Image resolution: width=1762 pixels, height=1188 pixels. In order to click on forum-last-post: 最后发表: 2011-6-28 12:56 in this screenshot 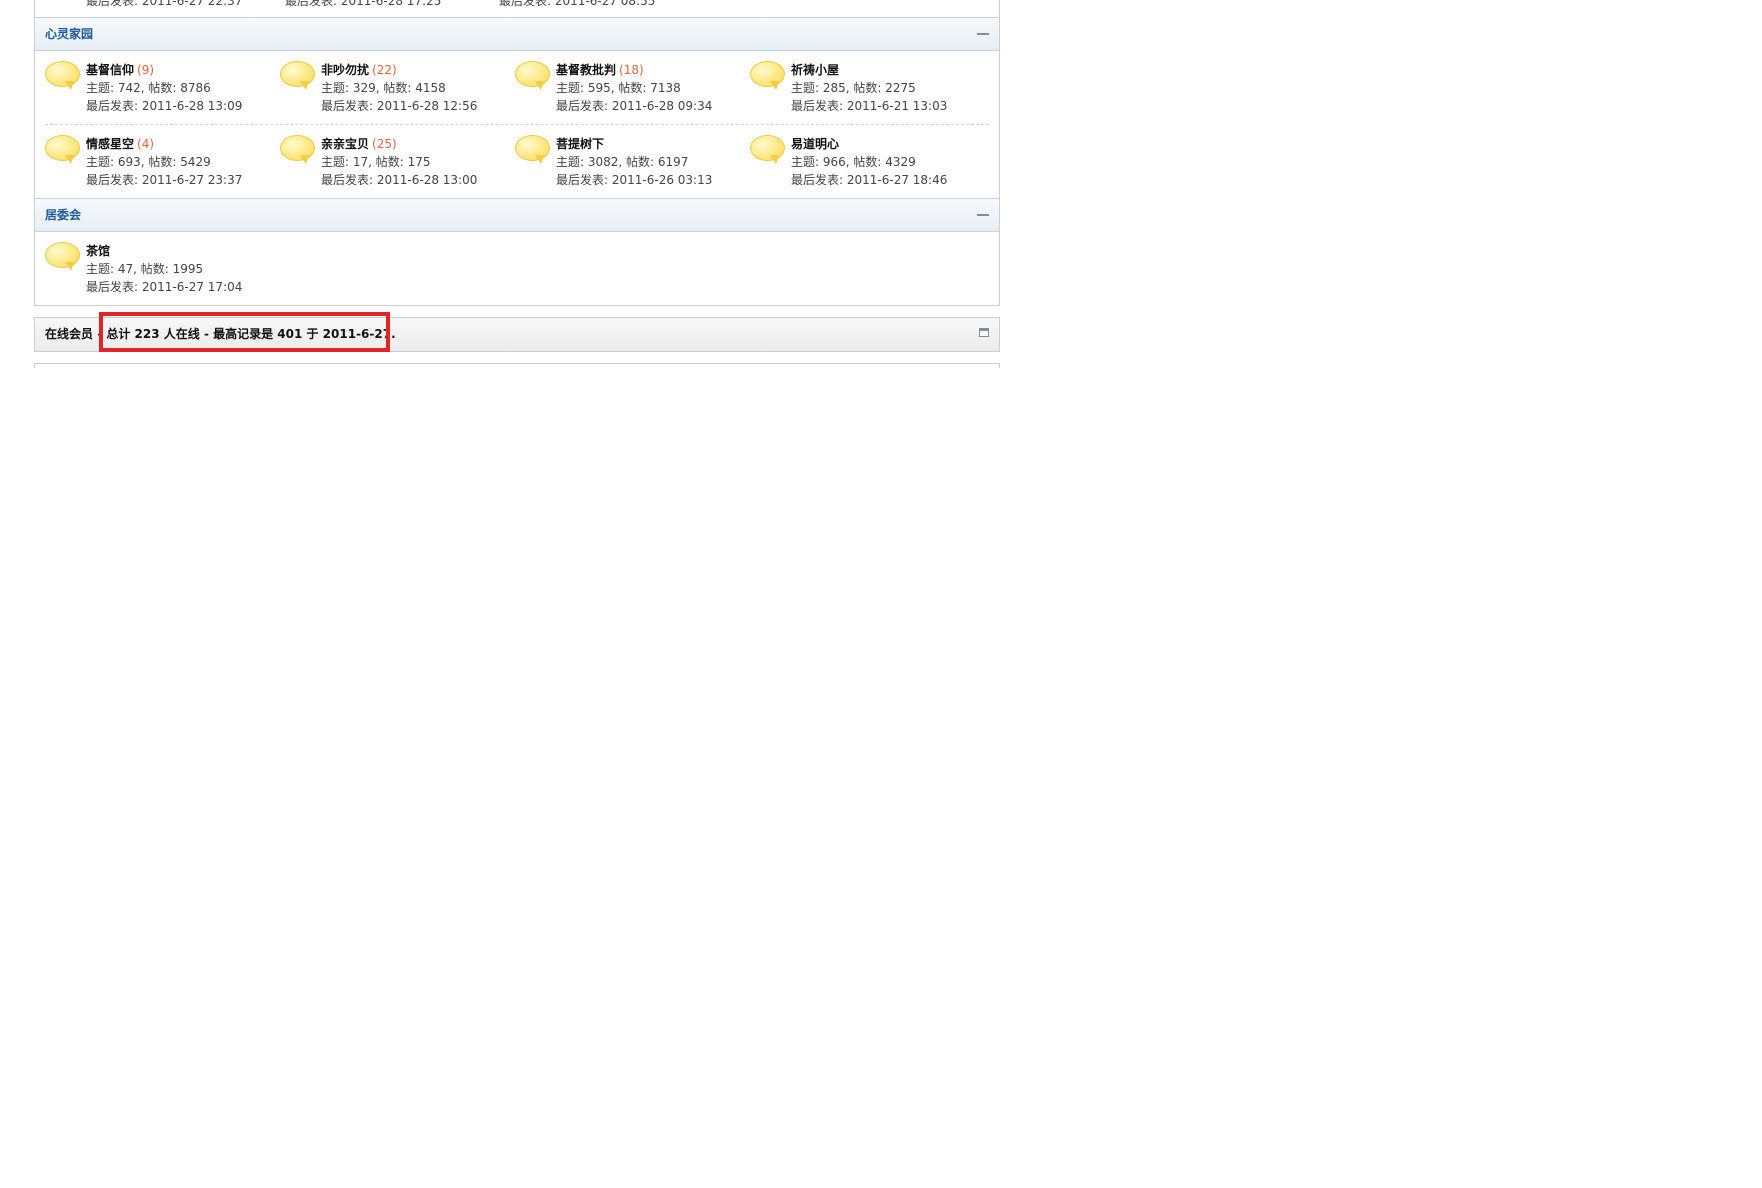, I will do `click(399, 106)`.